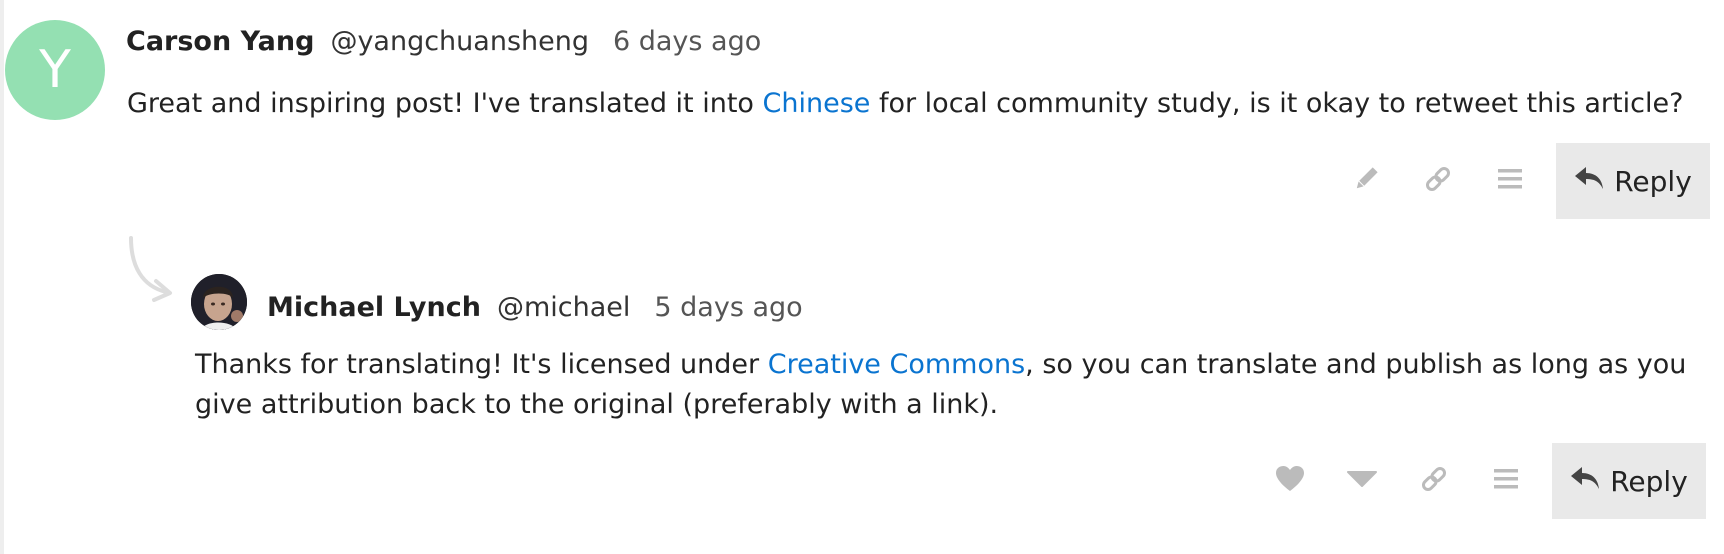  I want to click on author-handle: @yangchuansheng, so click(459, 41).